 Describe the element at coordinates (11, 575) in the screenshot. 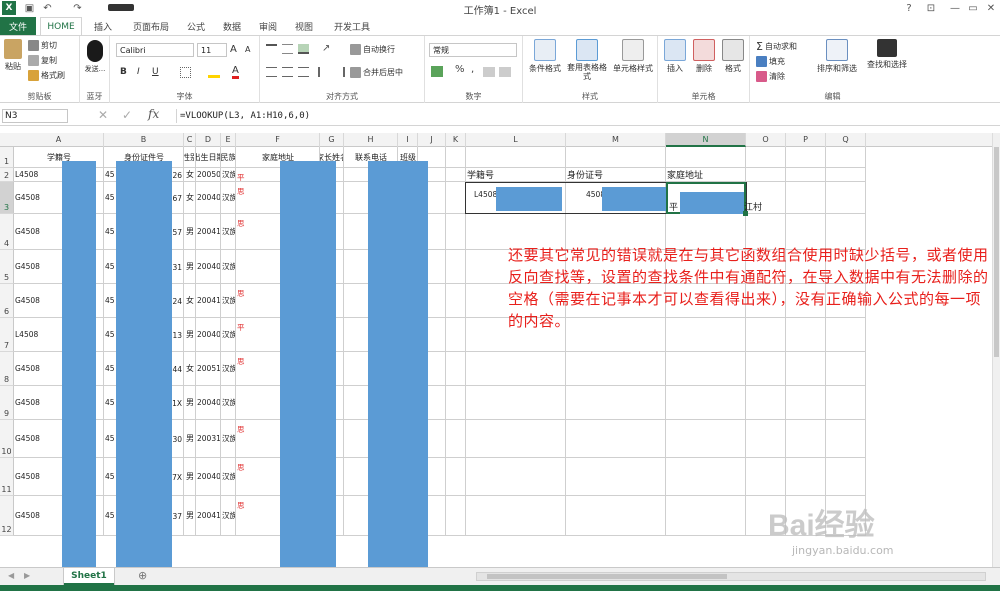

I see `sheet-nav-prev-icon: ◀` at that location.